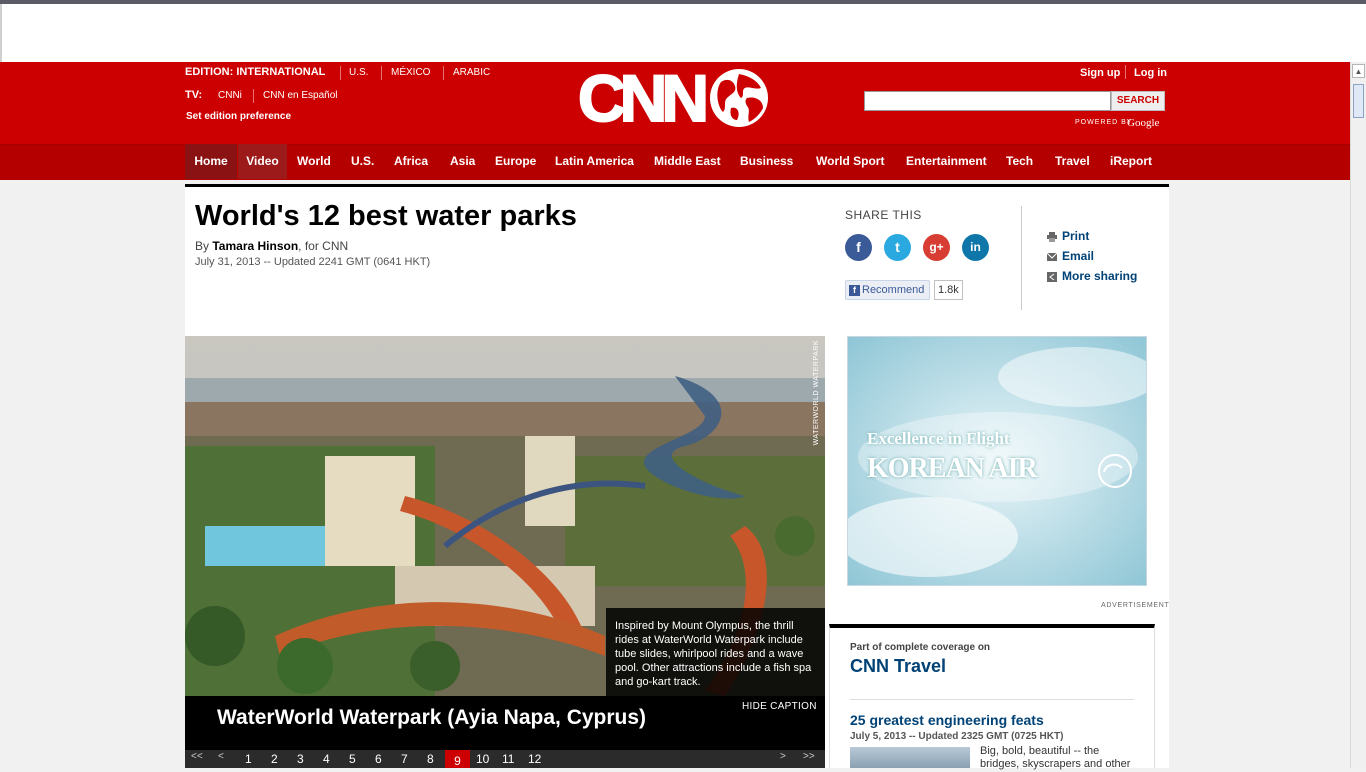 Image resolution: width=1366 pixels, height=772 pixels. I want to click on recommend-count: 1.8k, so click(948, 290).